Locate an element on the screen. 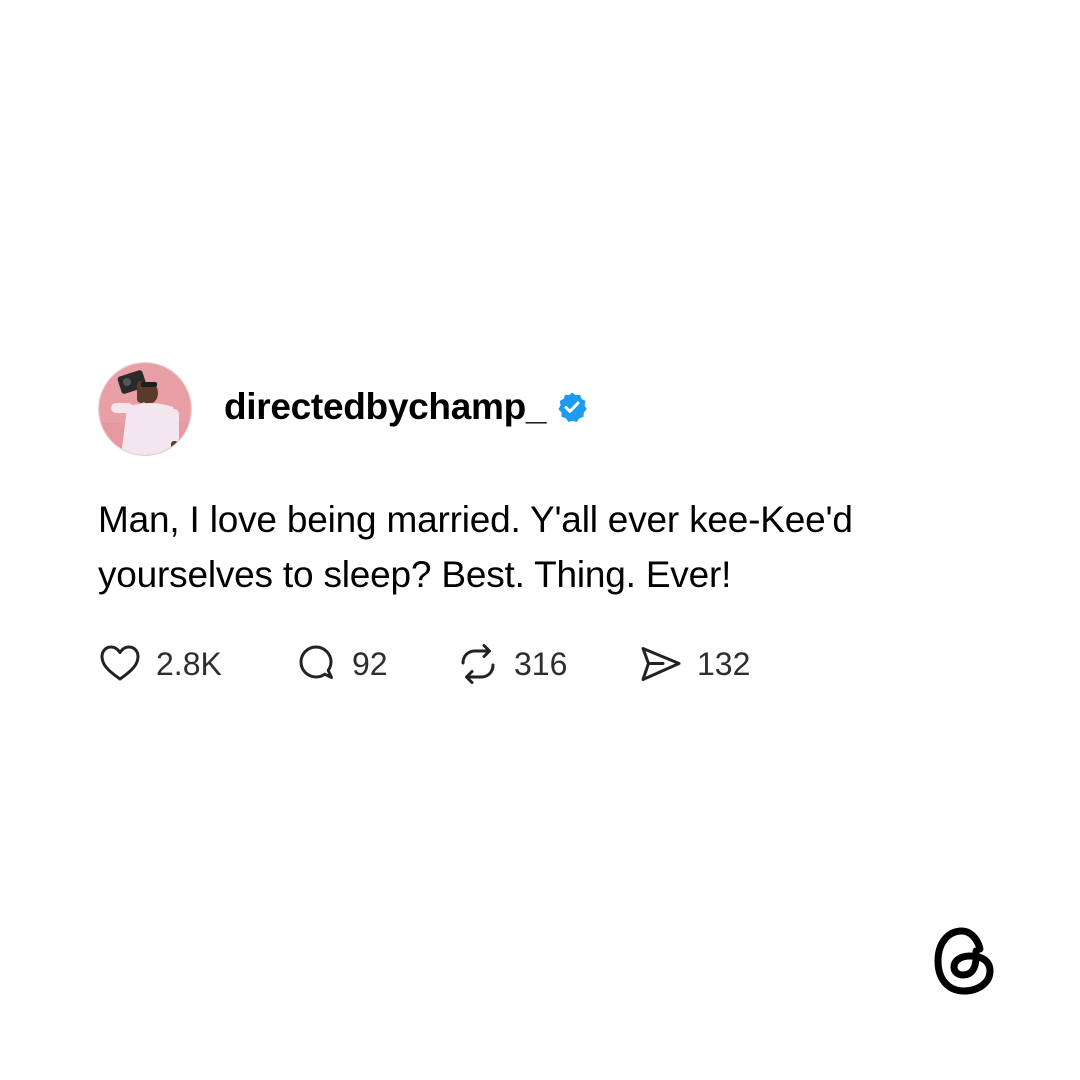  heart-icon is located at coordinates (120, 663).